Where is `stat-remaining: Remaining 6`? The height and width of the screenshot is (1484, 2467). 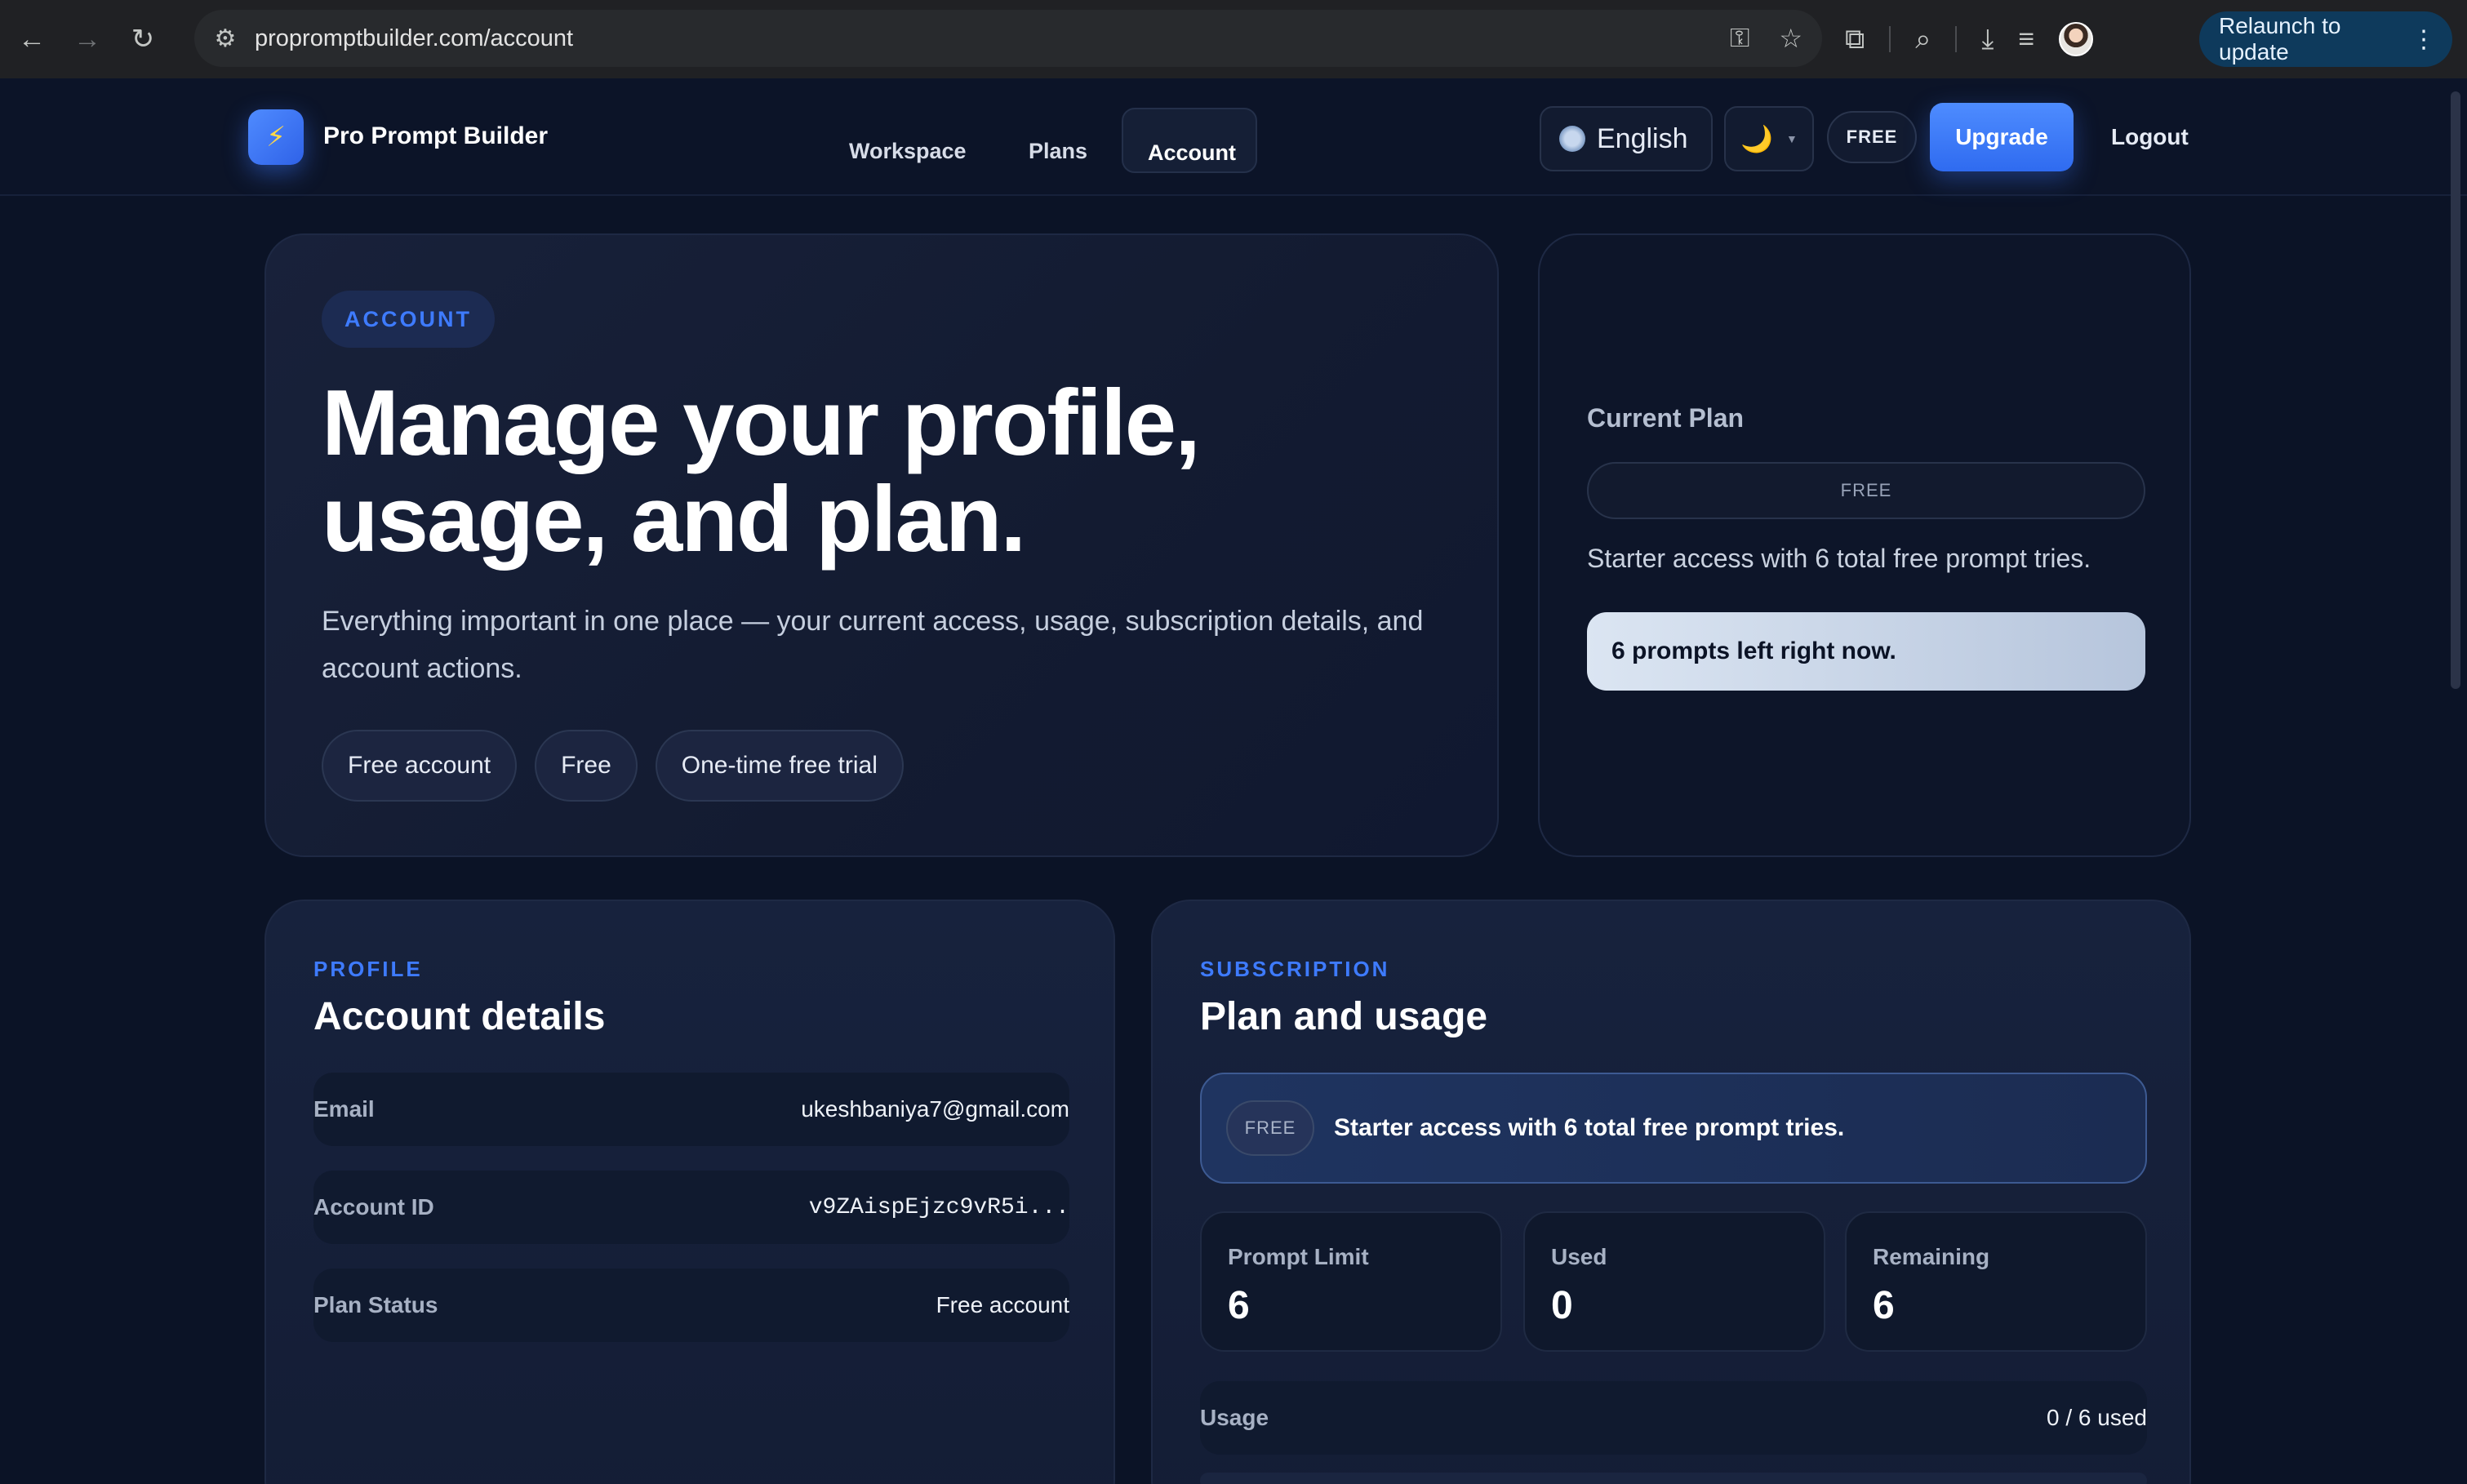 stat-remaining: Remaining 6 is located at coordinates (1996, 1281).